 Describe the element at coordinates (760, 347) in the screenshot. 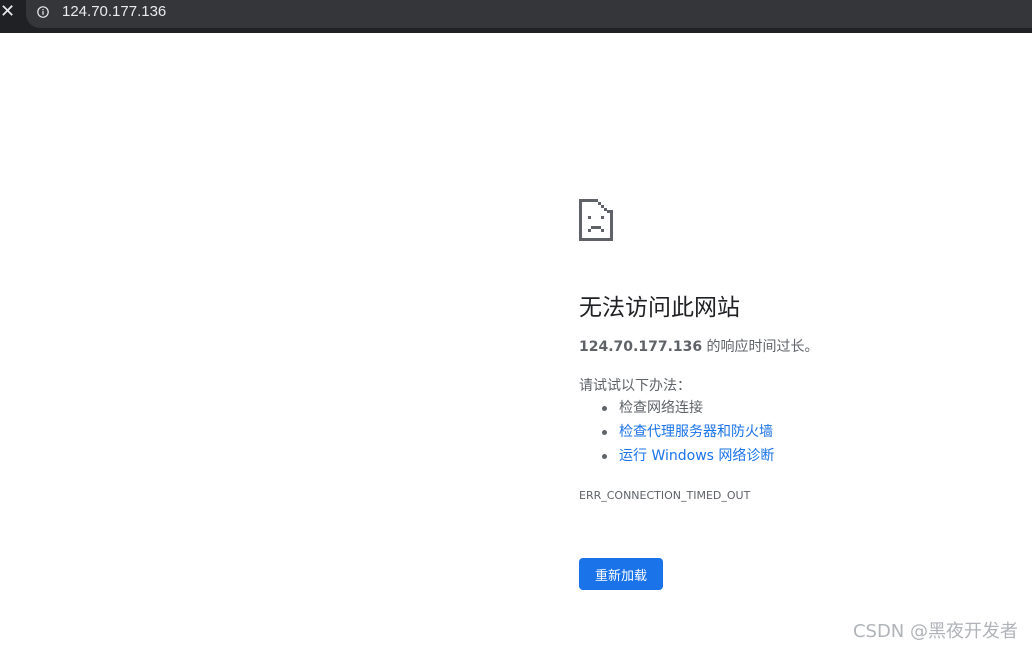

I see `description-text: 的响应时间过长。` at that location.